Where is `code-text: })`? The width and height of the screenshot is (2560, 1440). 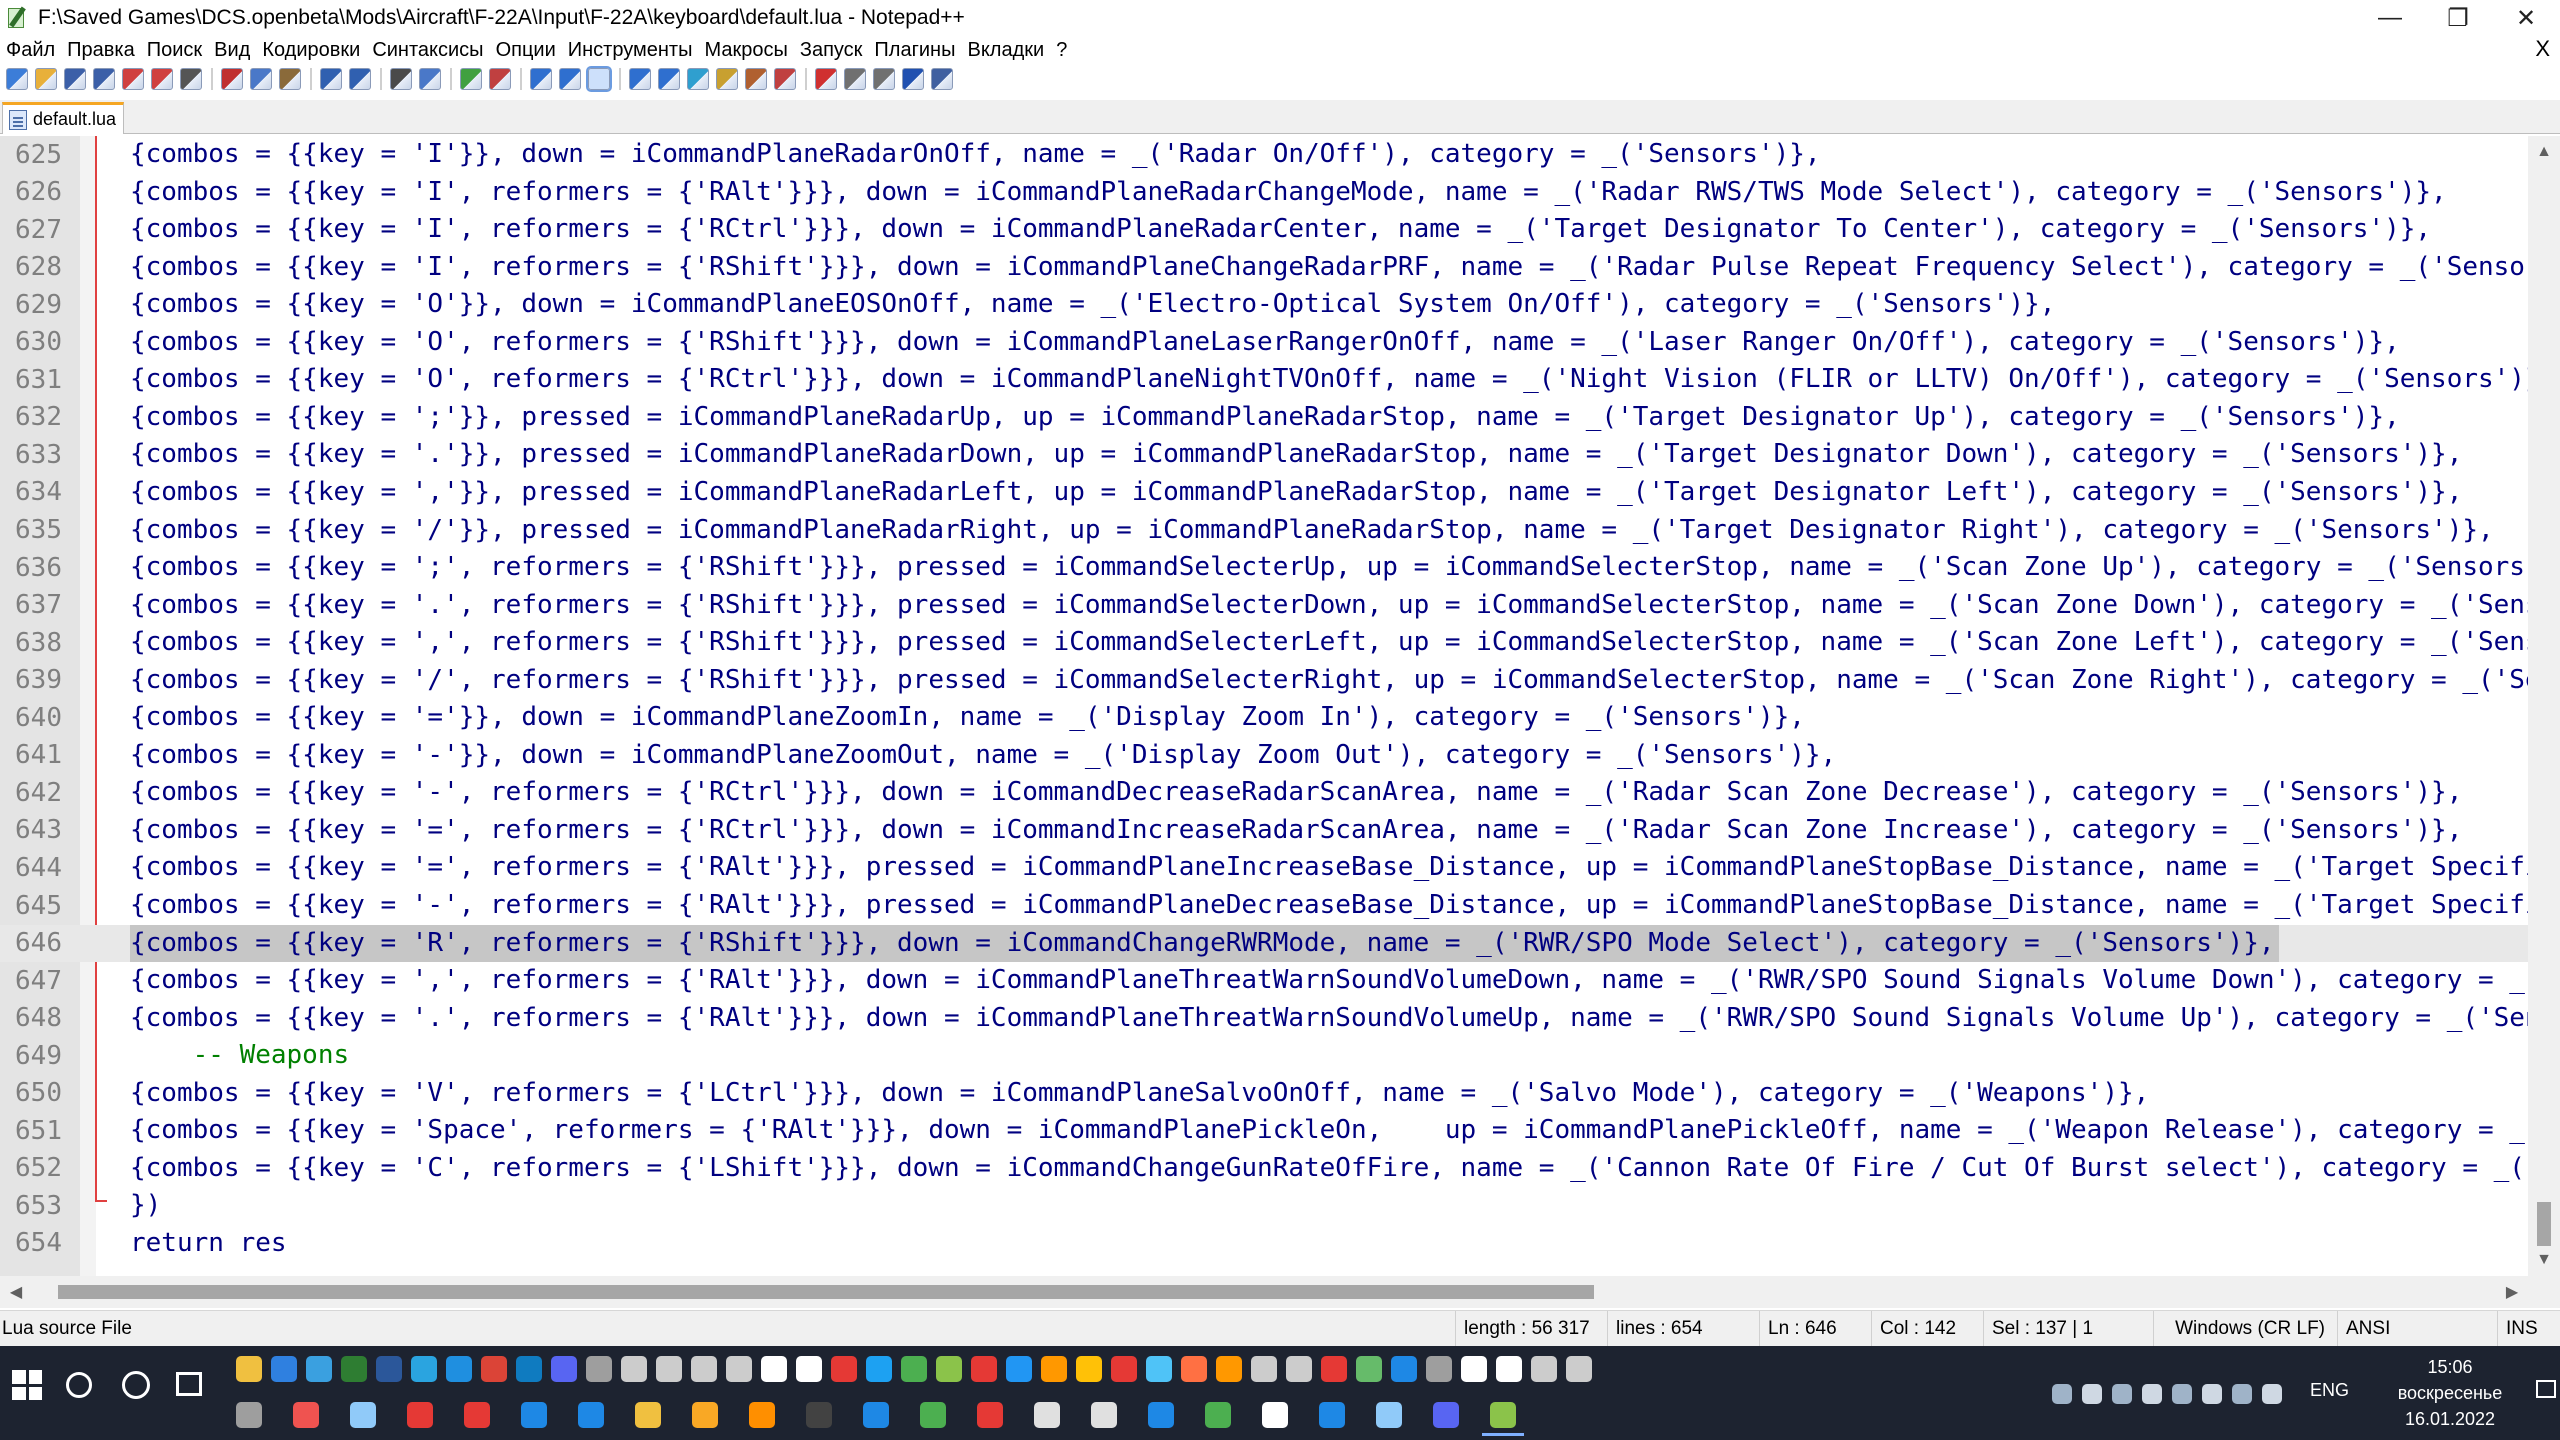
code-text: }) is located at coordinates (147, 1205).